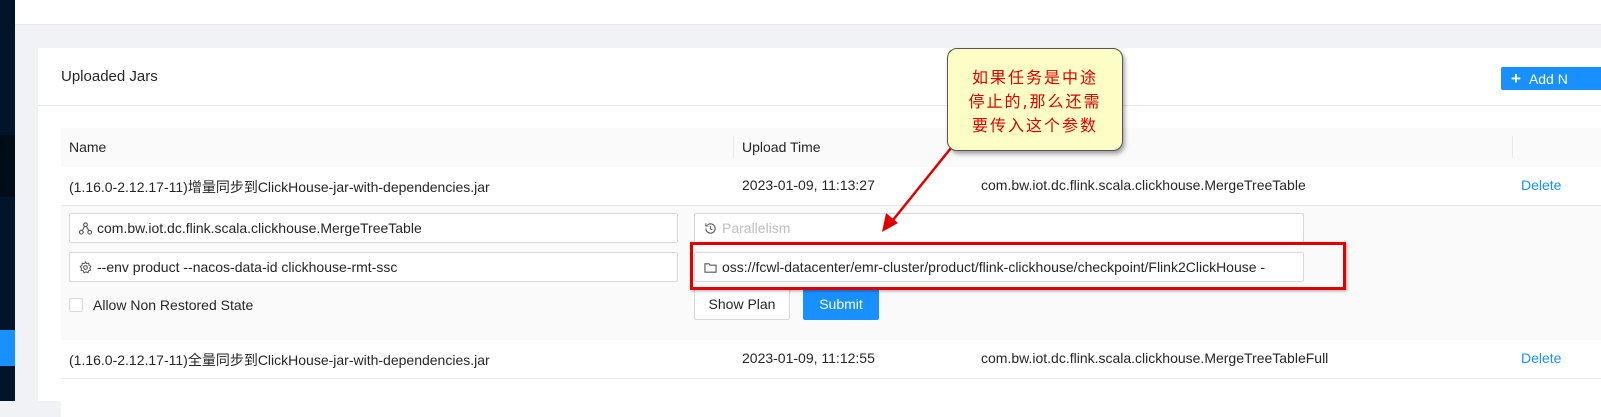  I want to click on column-header-upload-time: Upload Time, so click(781, 147).